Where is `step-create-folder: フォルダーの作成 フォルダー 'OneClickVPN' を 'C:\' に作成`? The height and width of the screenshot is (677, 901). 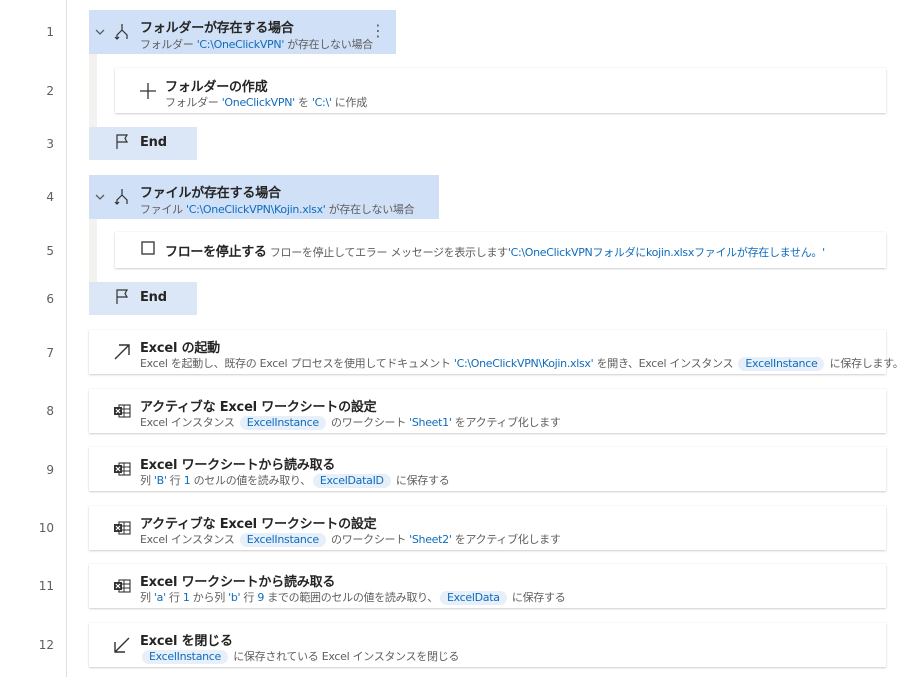 step-create-folder: フォルダーの作成 フォルダー 'OneClickVPN' を 'C:\' に作成 is located at coordinates (500, 90).